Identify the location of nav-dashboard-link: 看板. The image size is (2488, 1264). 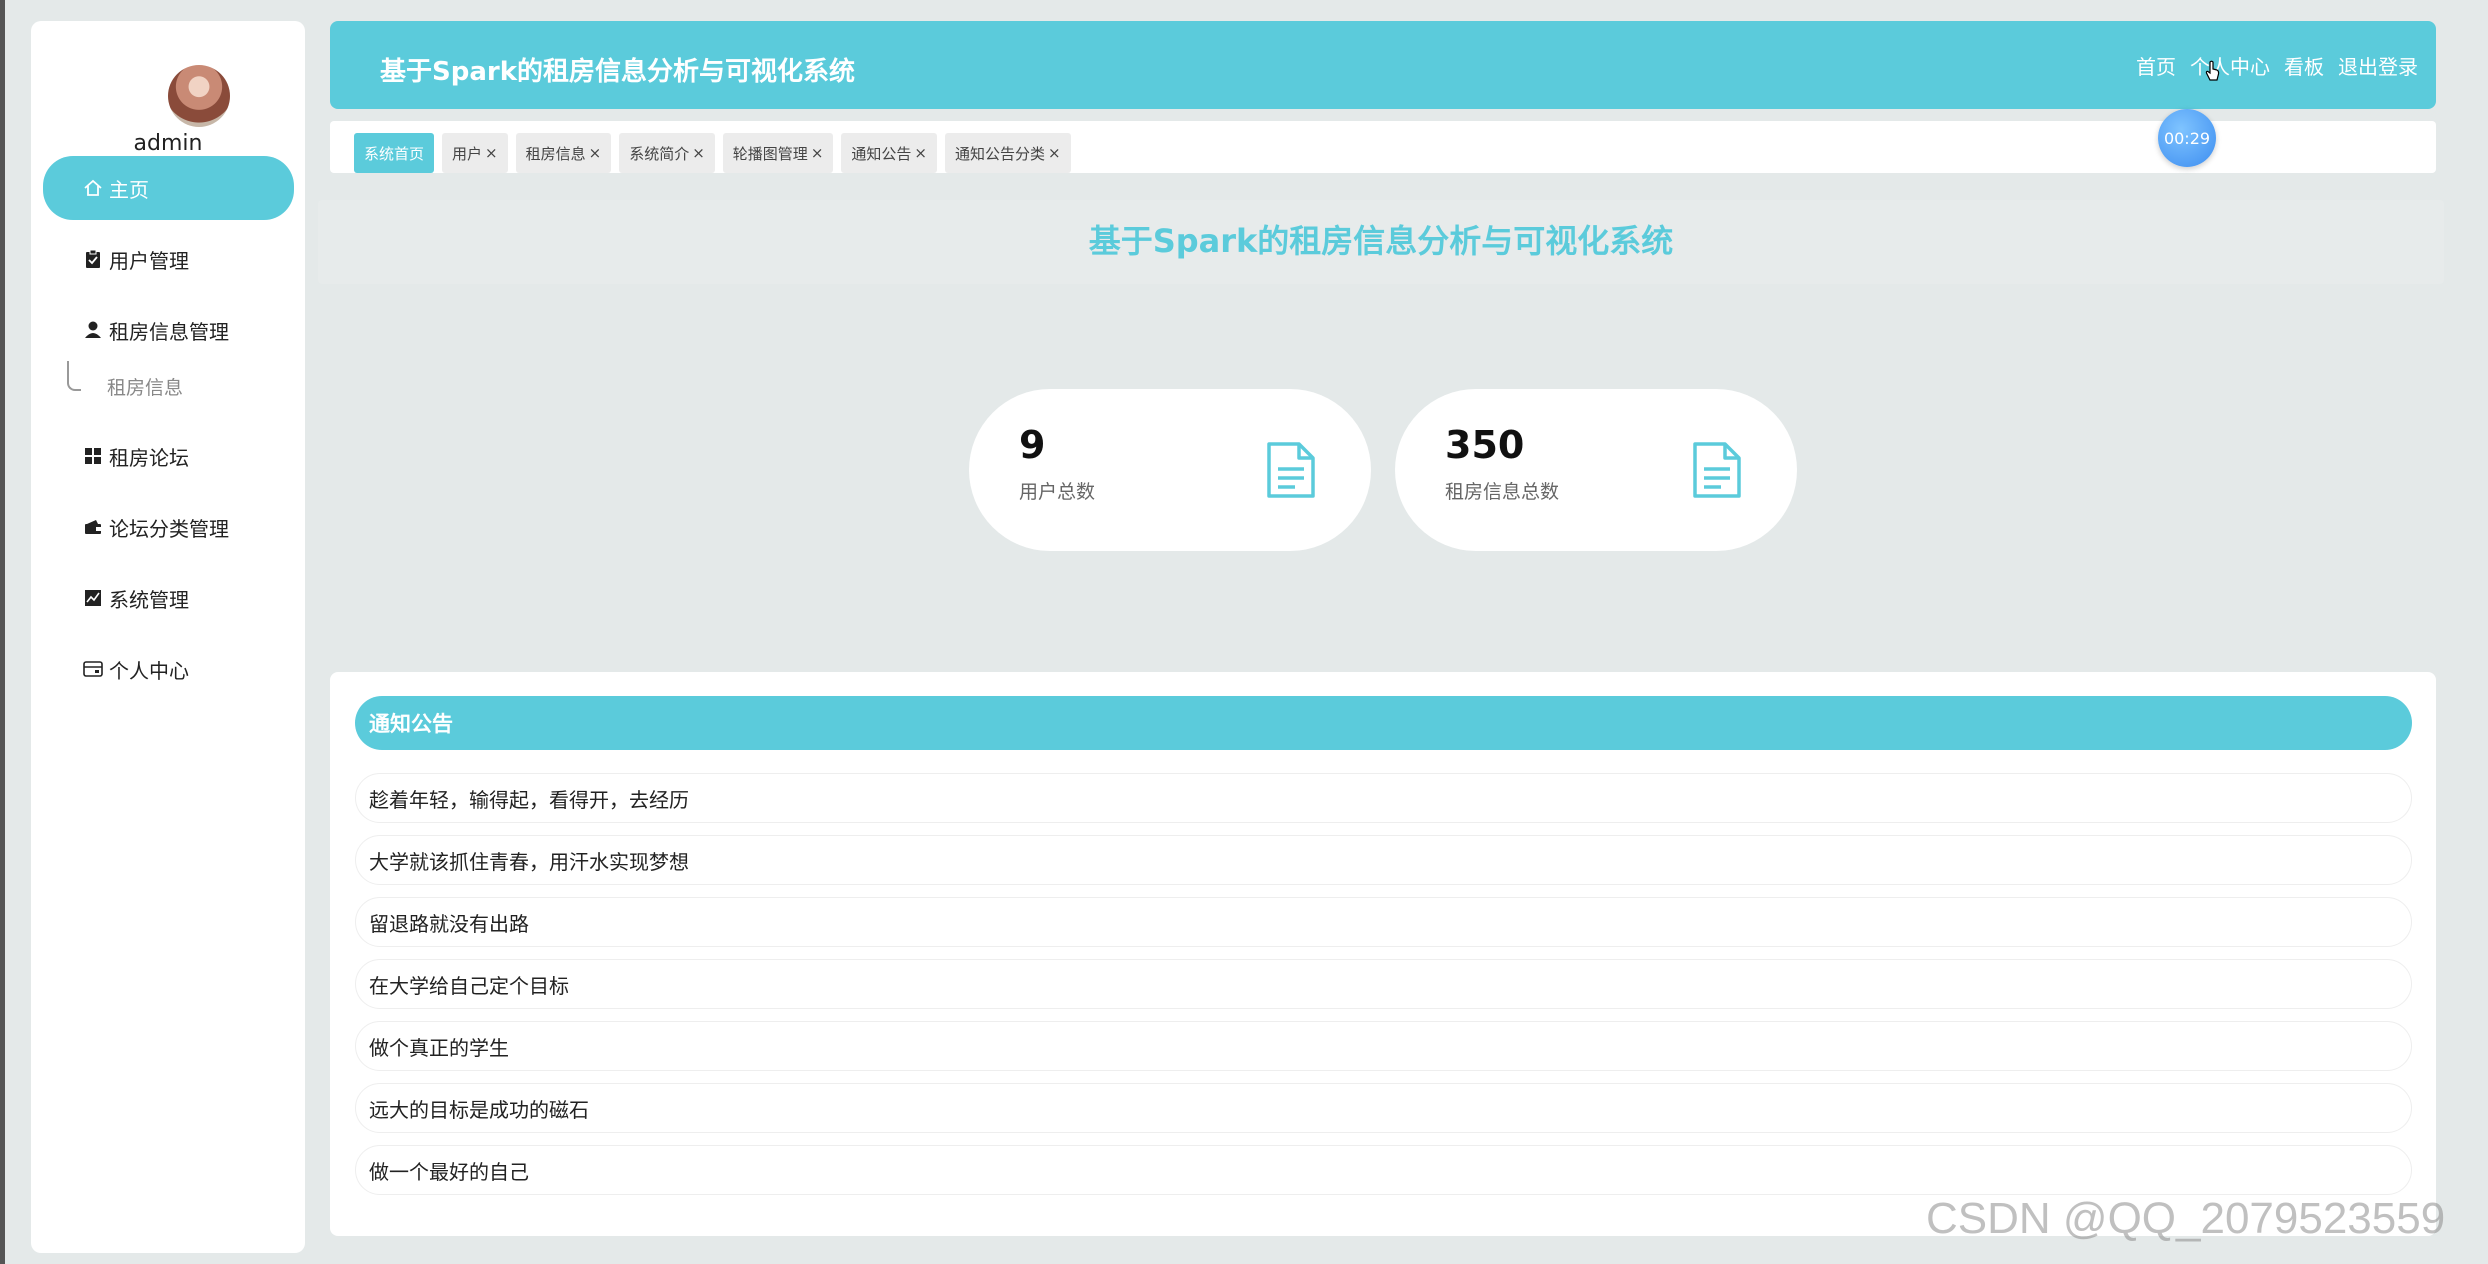
(2304, 65).